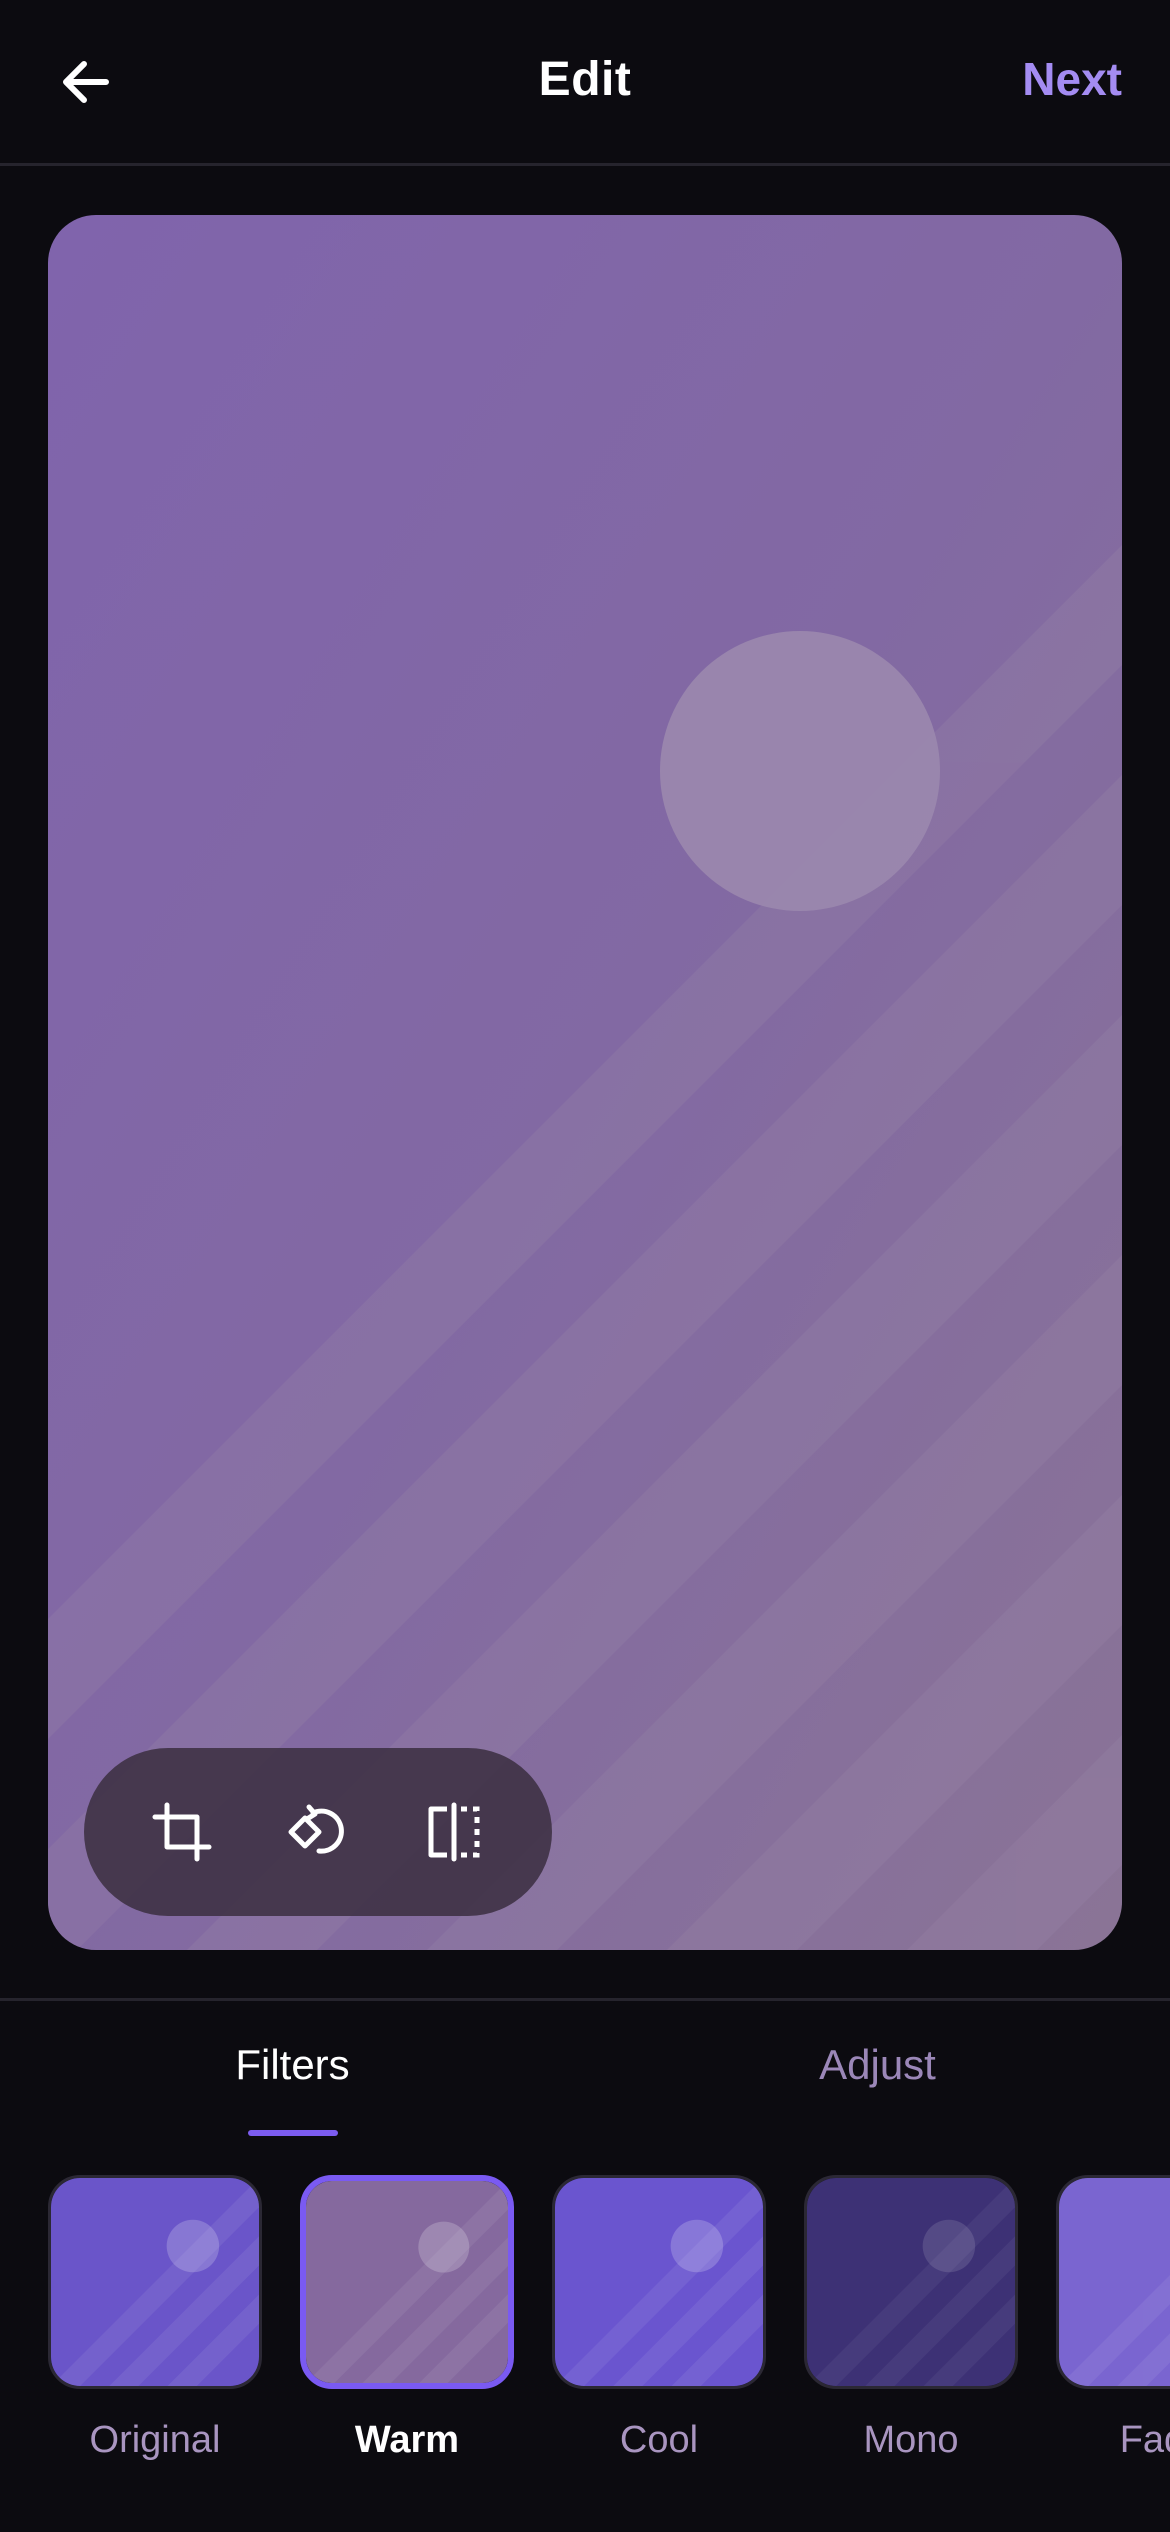 This screenshot has height=2532, width=1170. What do you see at coordinates (585, 79) in the screenshot?
I see `page-title: Edit` at bounding box center [585, 79].